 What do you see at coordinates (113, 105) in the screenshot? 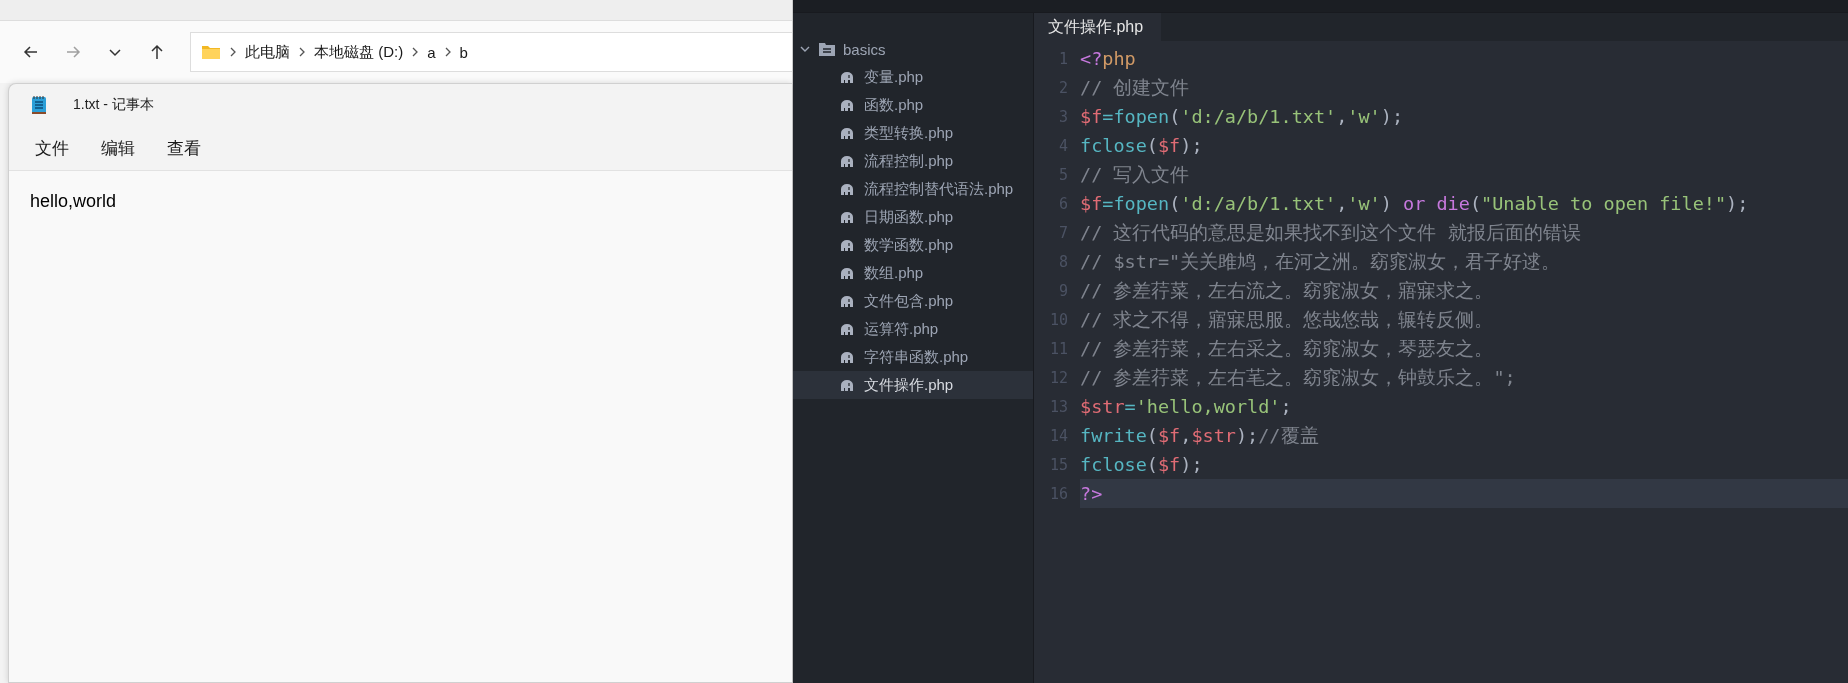
I see `window-title: 1.txt - 记事本` at bounding box center [113, 105].